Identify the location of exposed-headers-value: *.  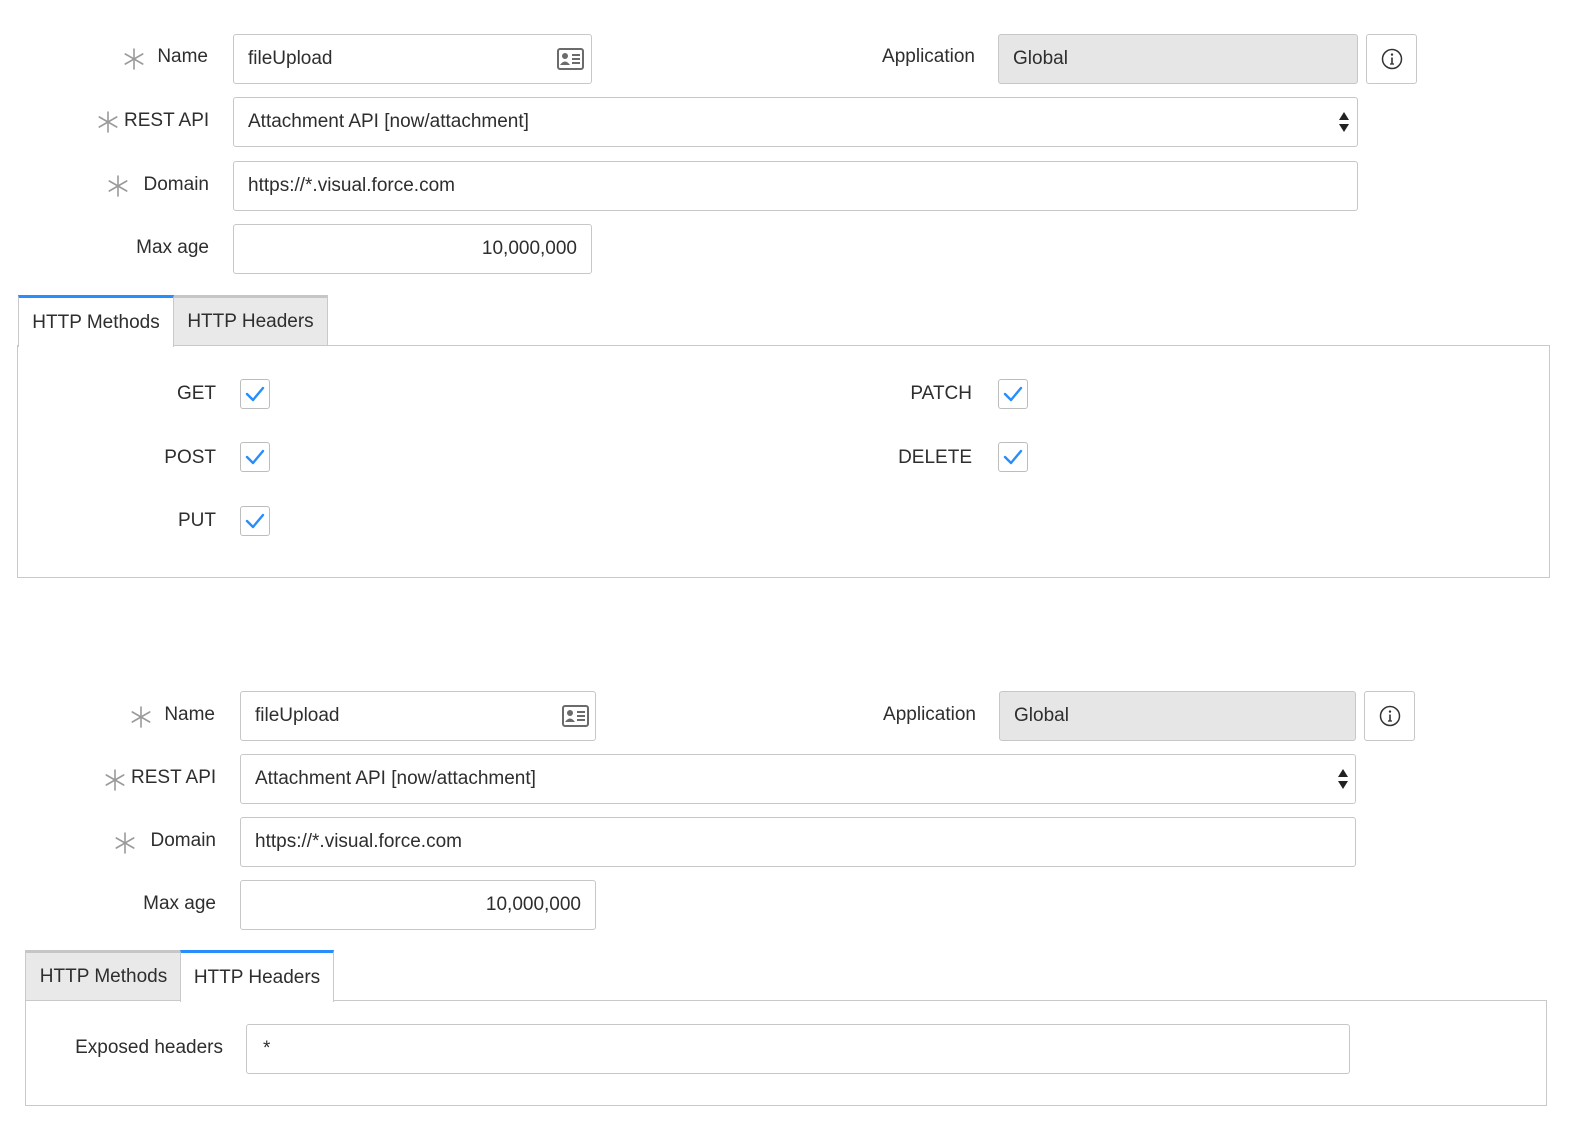
(267, 1048).